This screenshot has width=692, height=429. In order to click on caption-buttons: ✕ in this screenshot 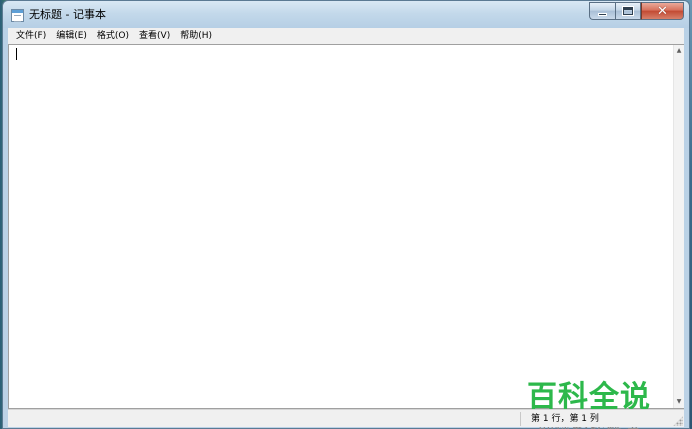, I will do `click(636, 11)`.